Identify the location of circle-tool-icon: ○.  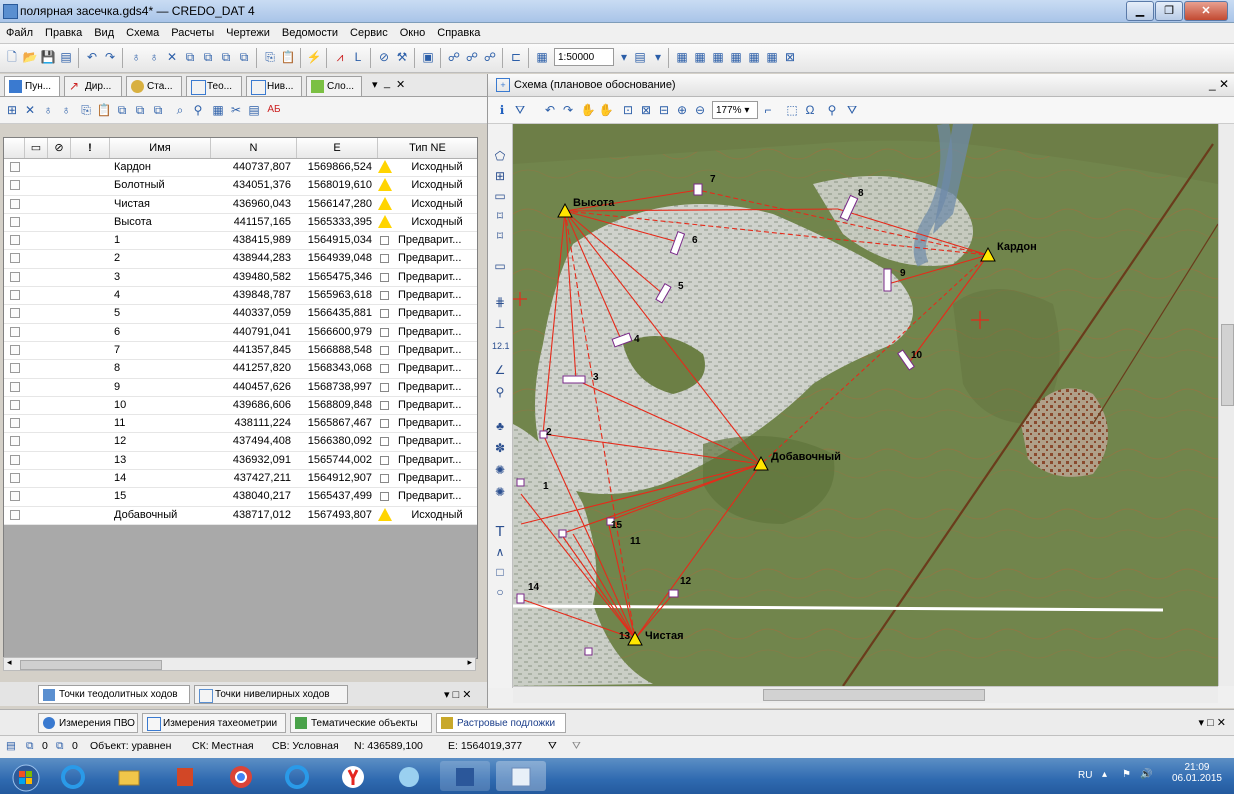
(500, 592).